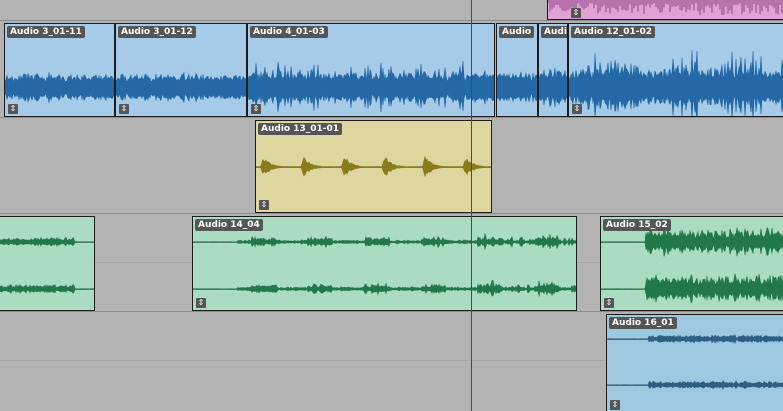 Image resolution: width=783 pixels, height=411 pixels. Describe the element at coordinates (300, 129) in the screenshot. I see `clip-name-label: Audio 13_01-01` at that location.